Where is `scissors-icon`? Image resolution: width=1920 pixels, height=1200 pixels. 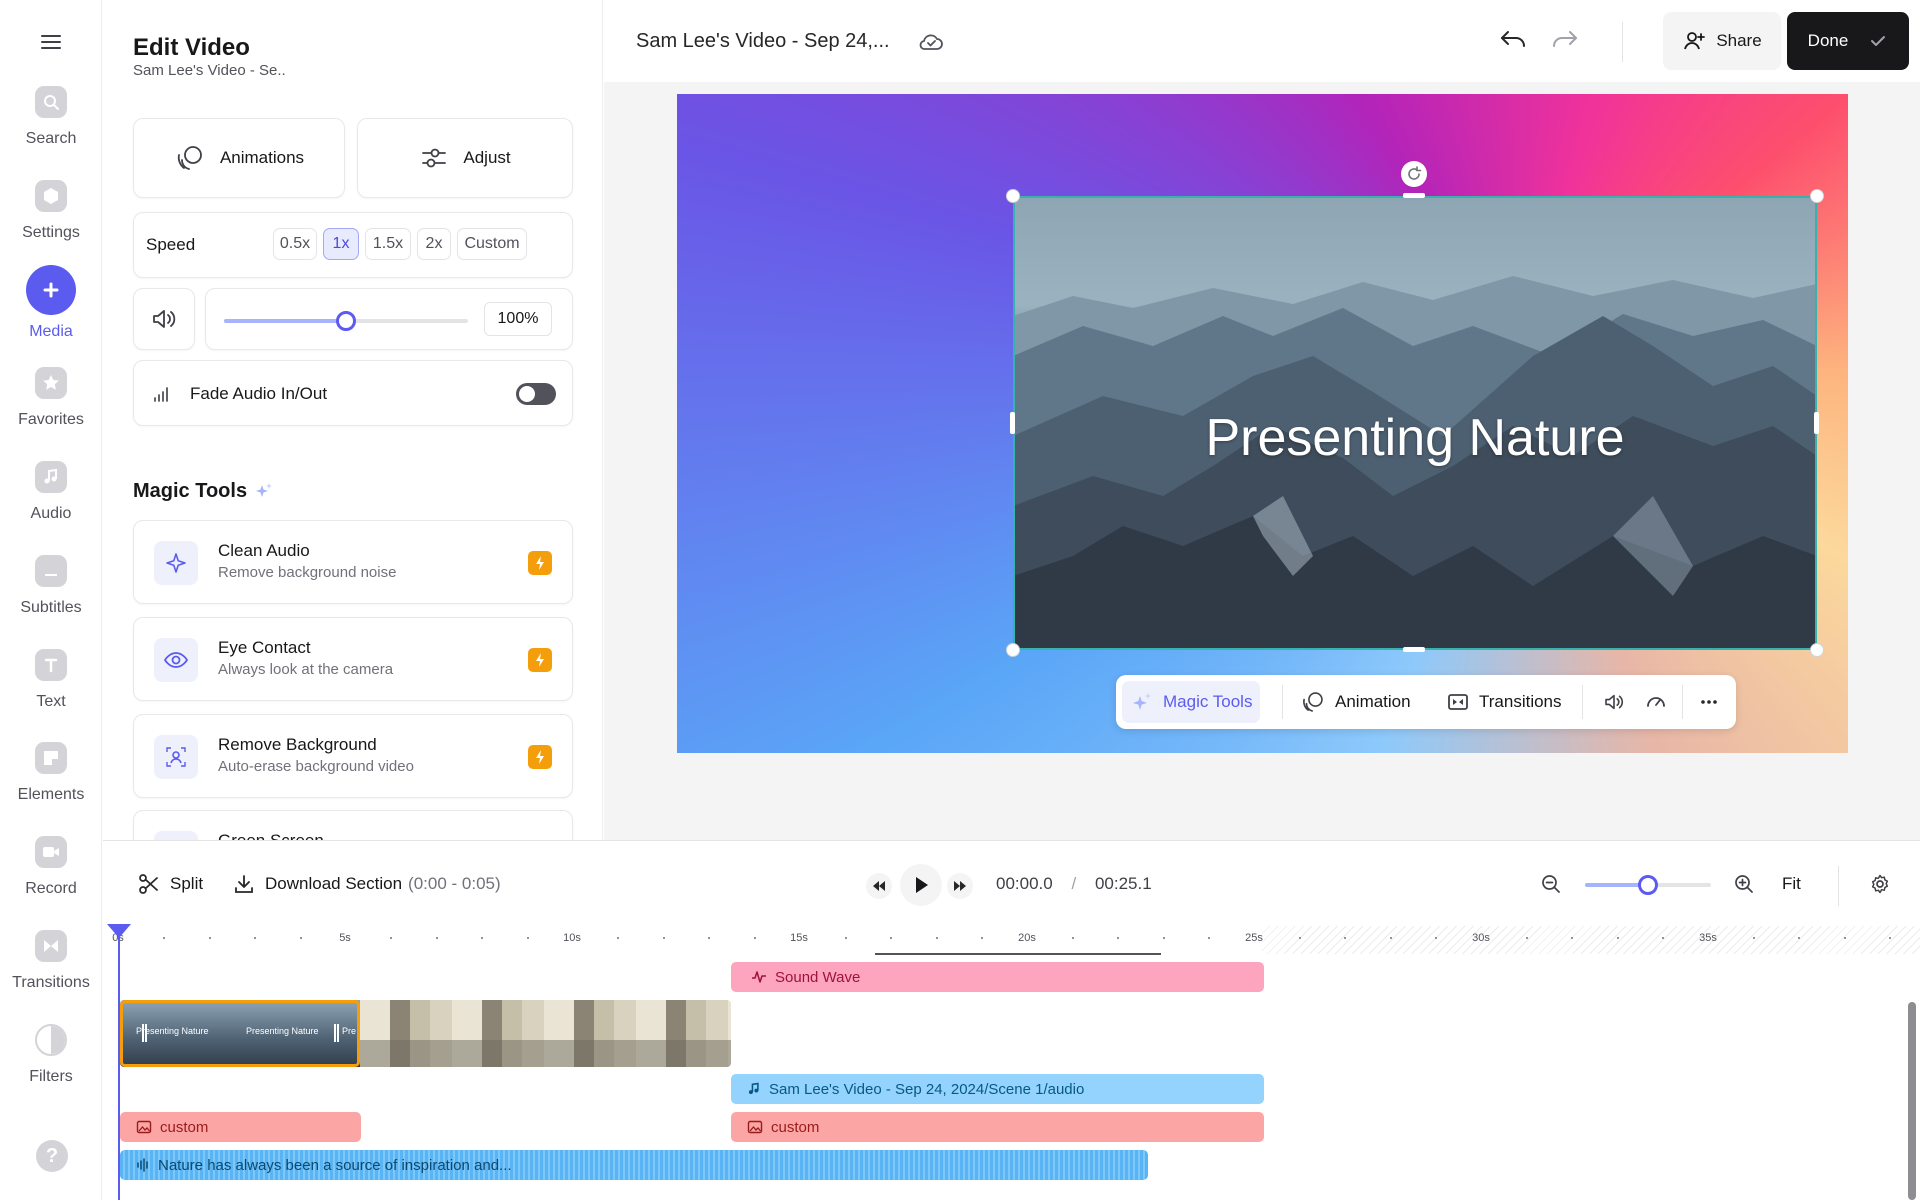
scissors-icon is located at coordinates (148, 884).